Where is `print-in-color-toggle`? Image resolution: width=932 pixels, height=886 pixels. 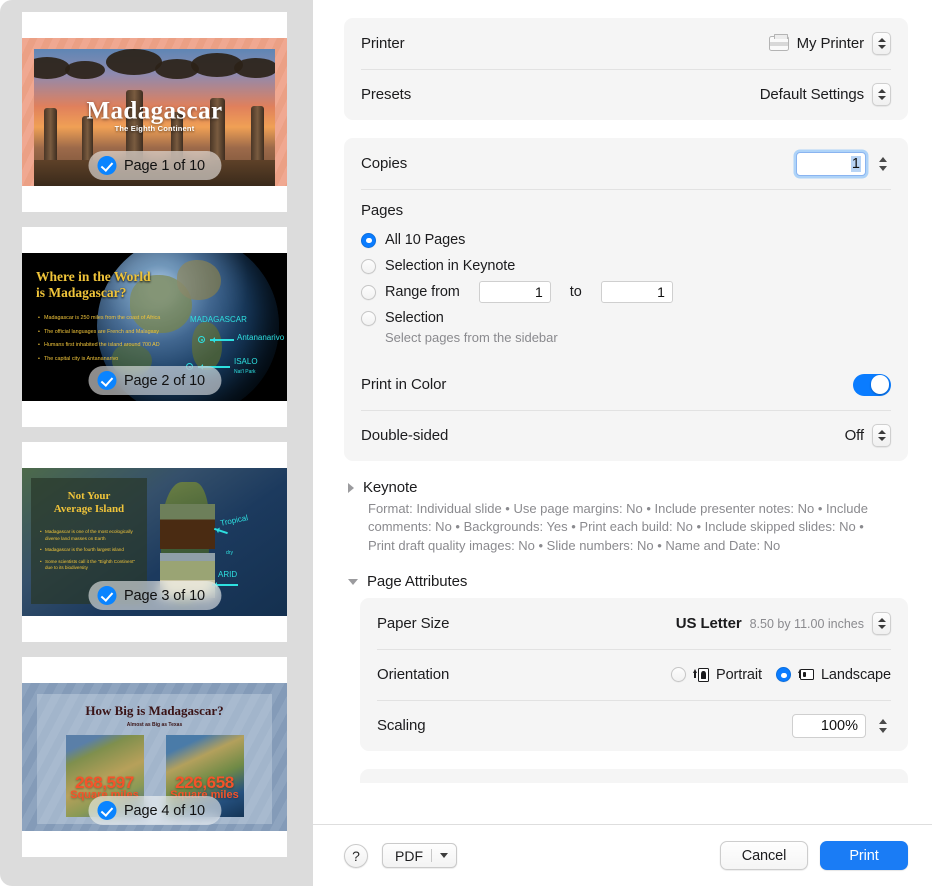 print-in-color-toggle is located at coordinates (872, 384).